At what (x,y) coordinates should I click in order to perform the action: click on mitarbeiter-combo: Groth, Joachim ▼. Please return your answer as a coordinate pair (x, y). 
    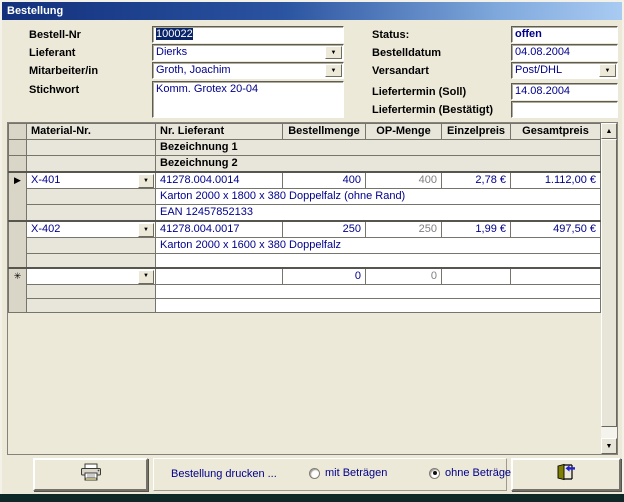
    Looking at the image, I should click on (248, 70).